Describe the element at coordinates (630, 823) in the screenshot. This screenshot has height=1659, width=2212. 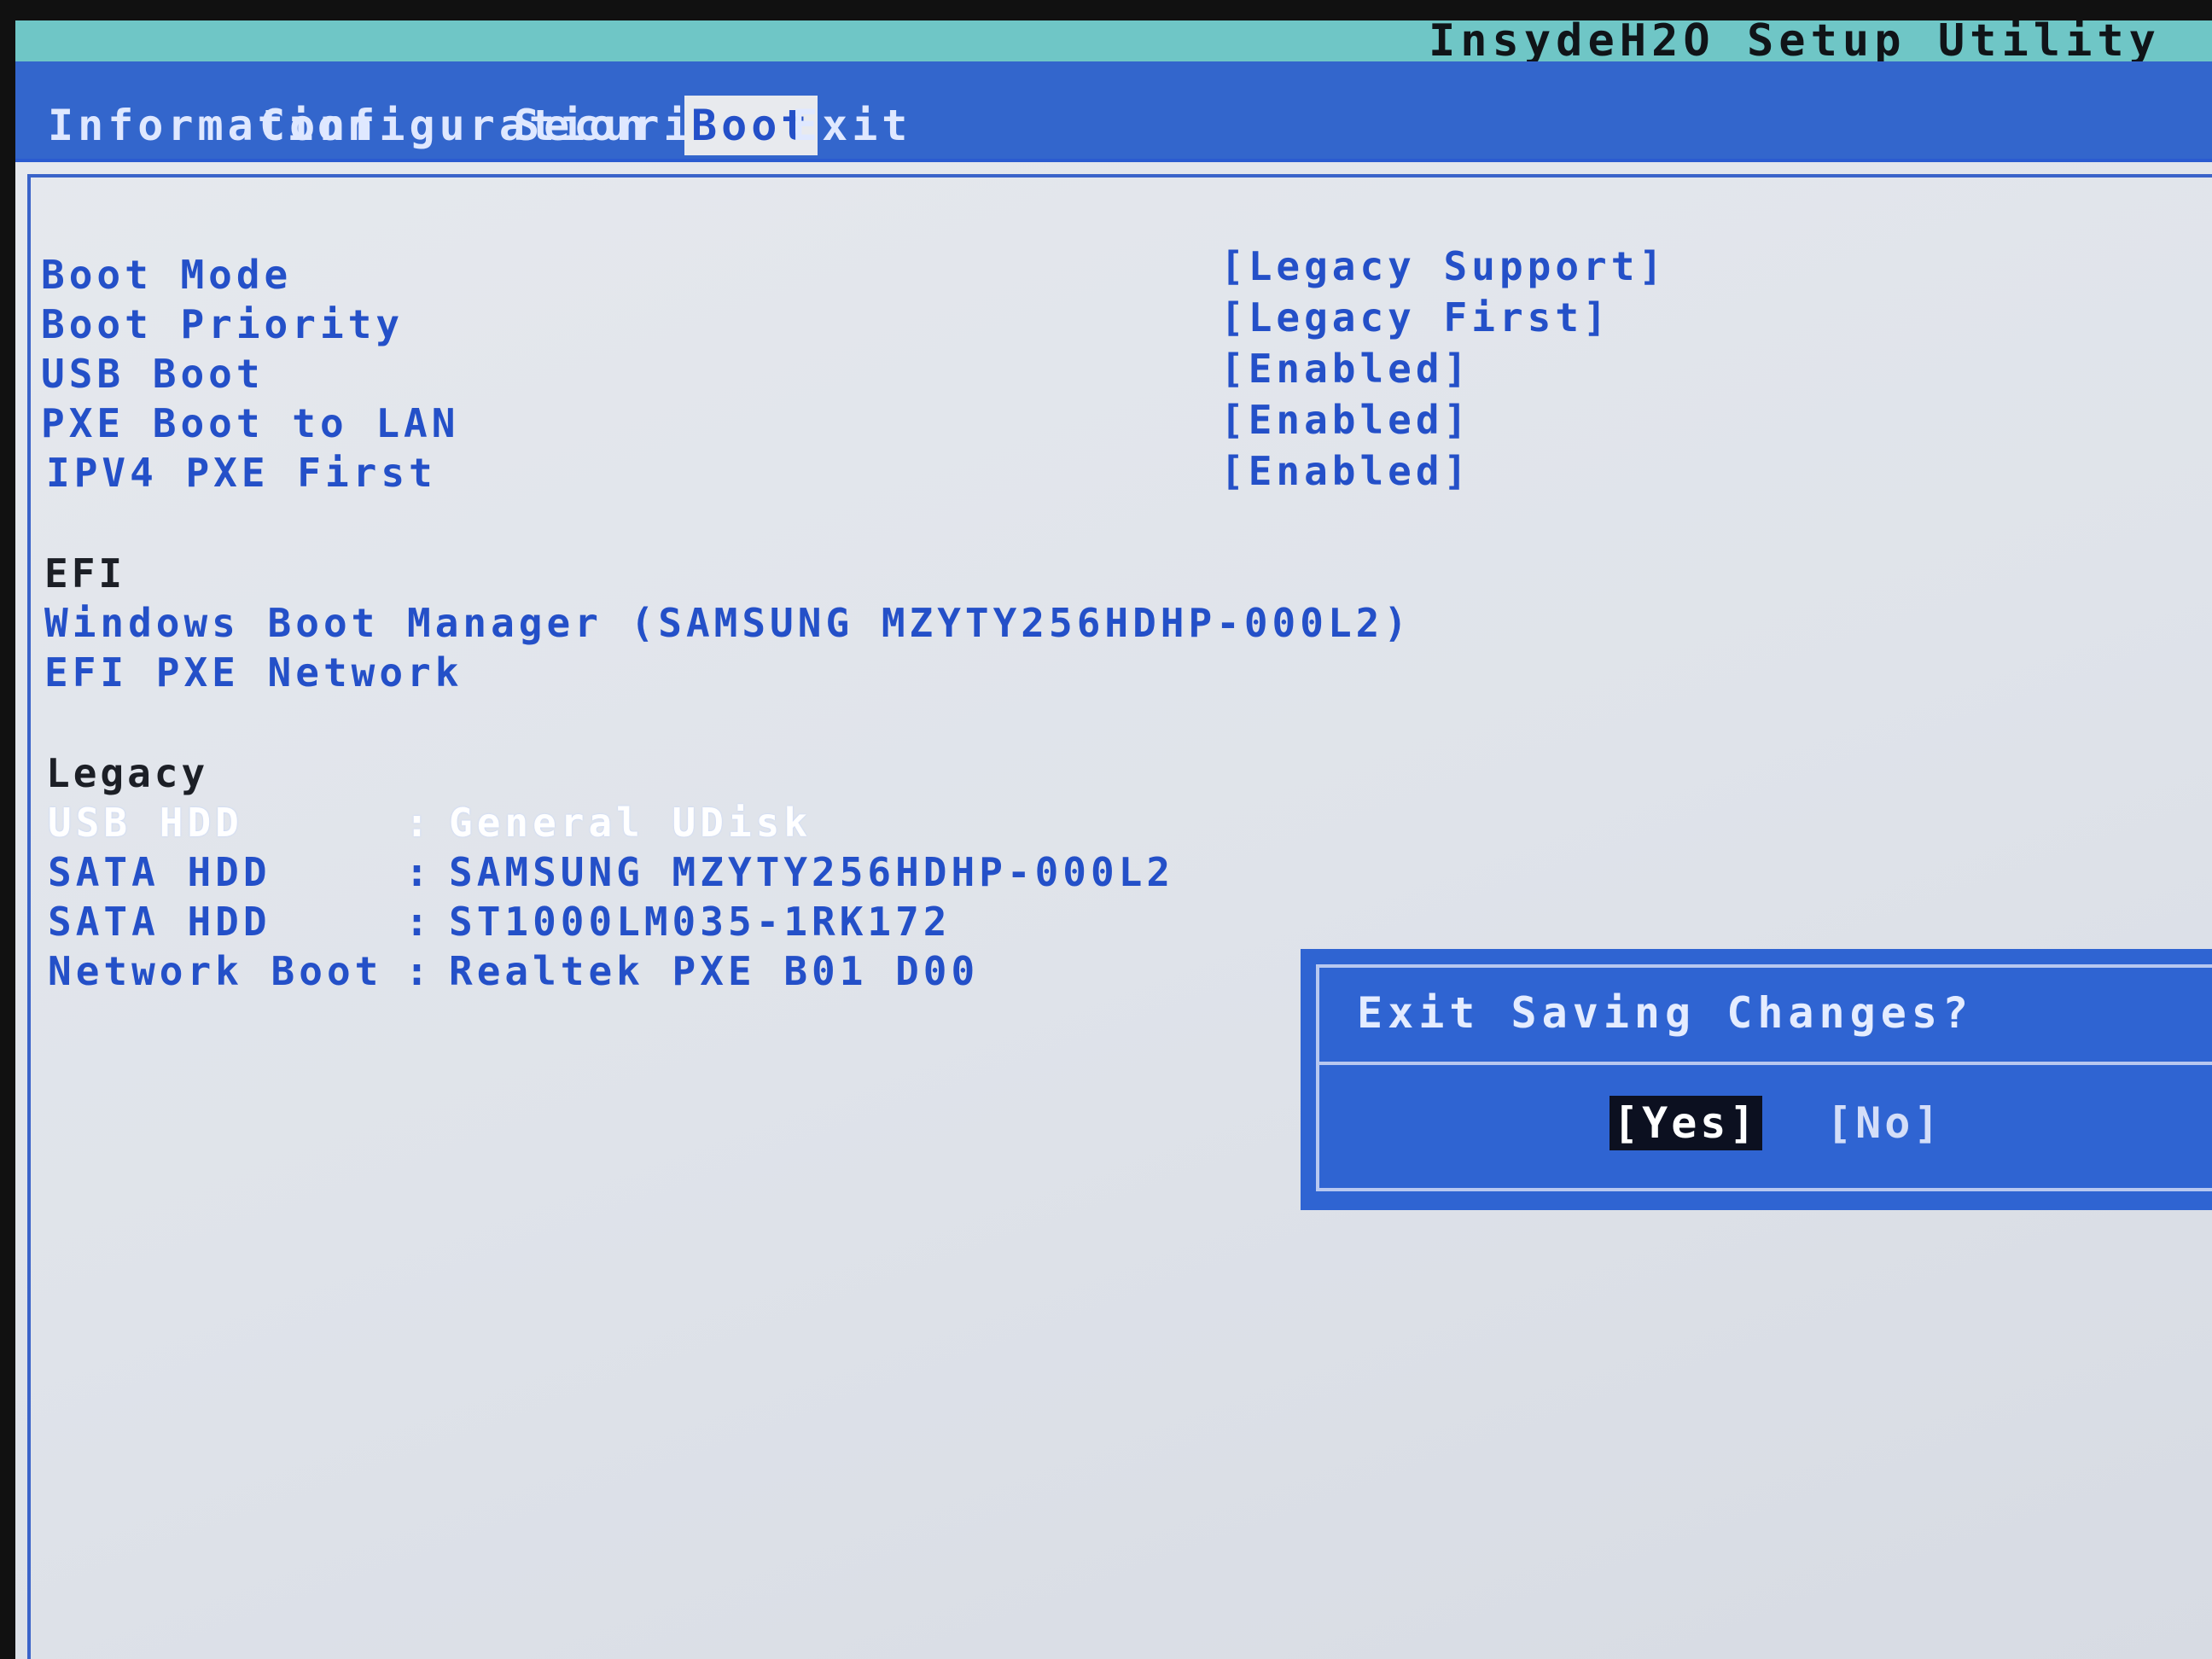
I see `legacy-device-name: General UDisk` at that location.